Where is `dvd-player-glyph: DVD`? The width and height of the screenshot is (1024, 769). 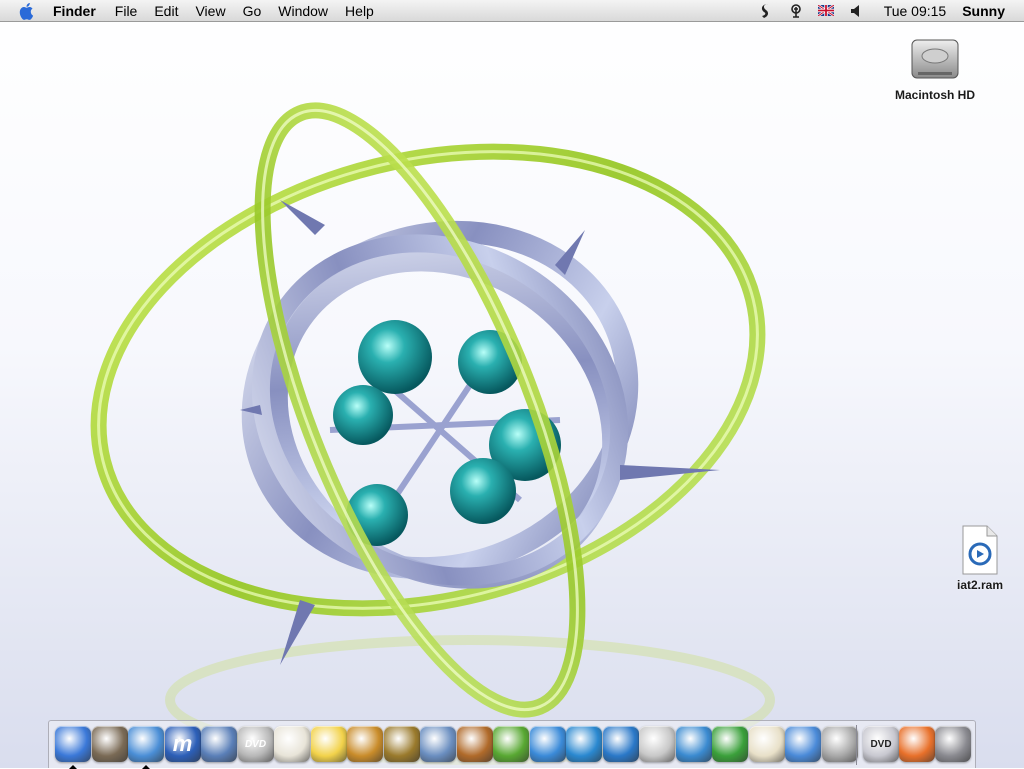 dvd-player-glyph: DVD is located at coordinates (255, 744).